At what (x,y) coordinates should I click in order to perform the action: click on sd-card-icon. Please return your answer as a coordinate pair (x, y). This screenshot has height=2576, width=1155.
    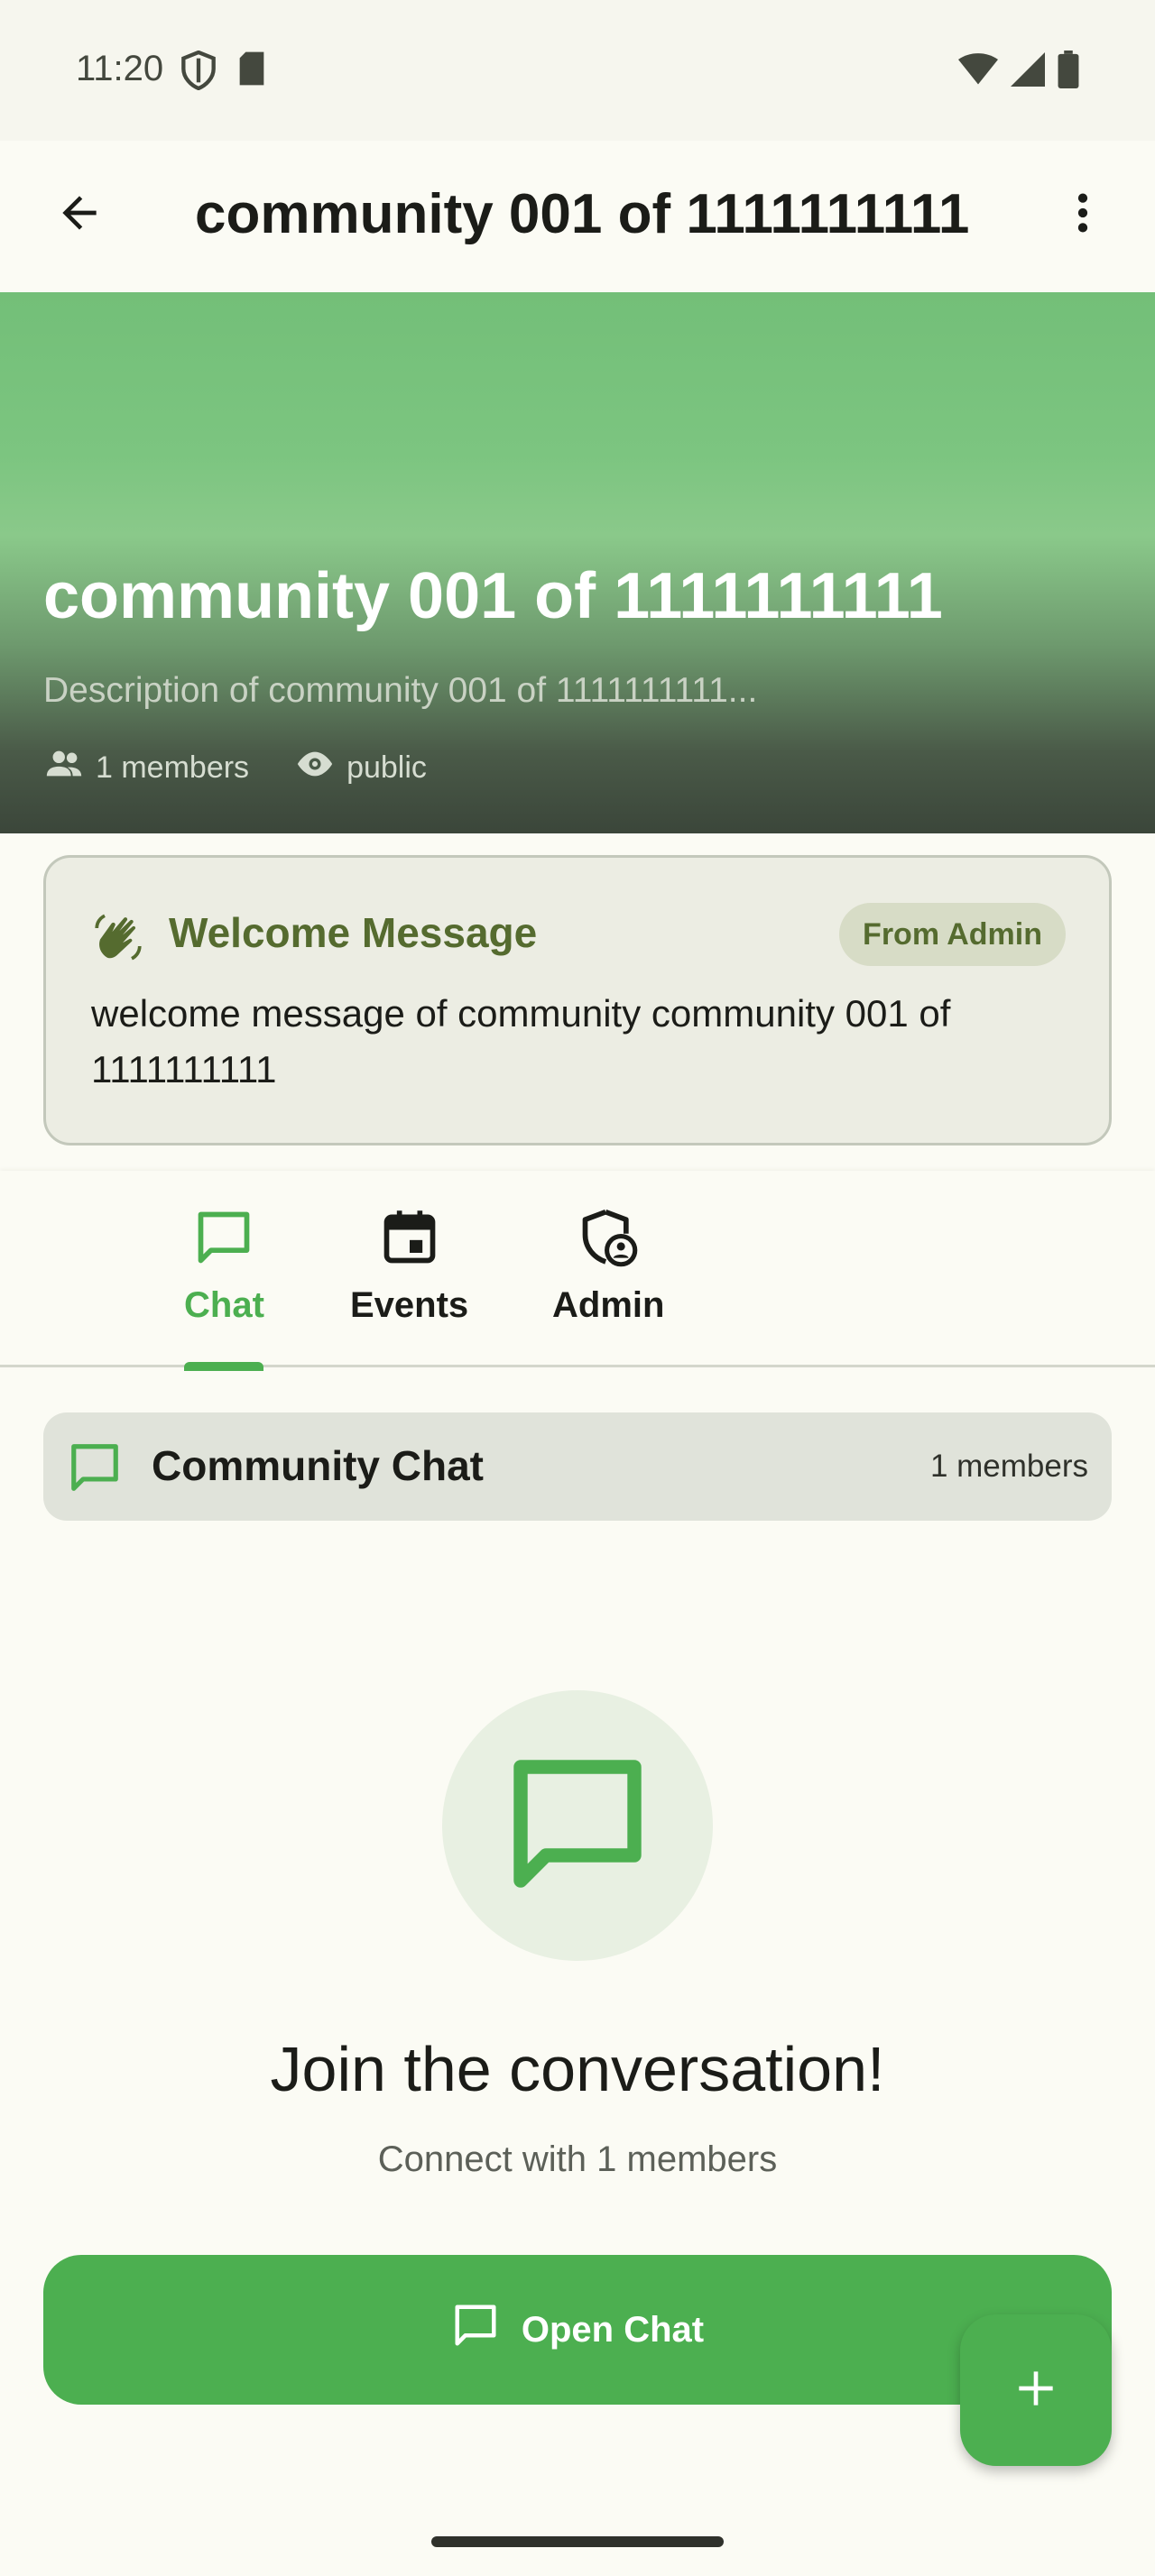
    Looking at the image, I should click on (251, 73).